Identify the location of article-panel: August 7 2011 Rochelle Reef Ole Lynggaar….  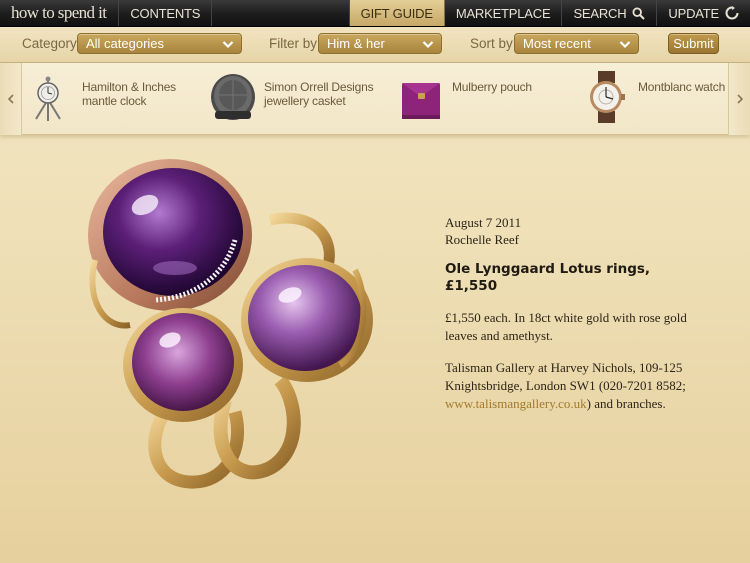
(570, 313).